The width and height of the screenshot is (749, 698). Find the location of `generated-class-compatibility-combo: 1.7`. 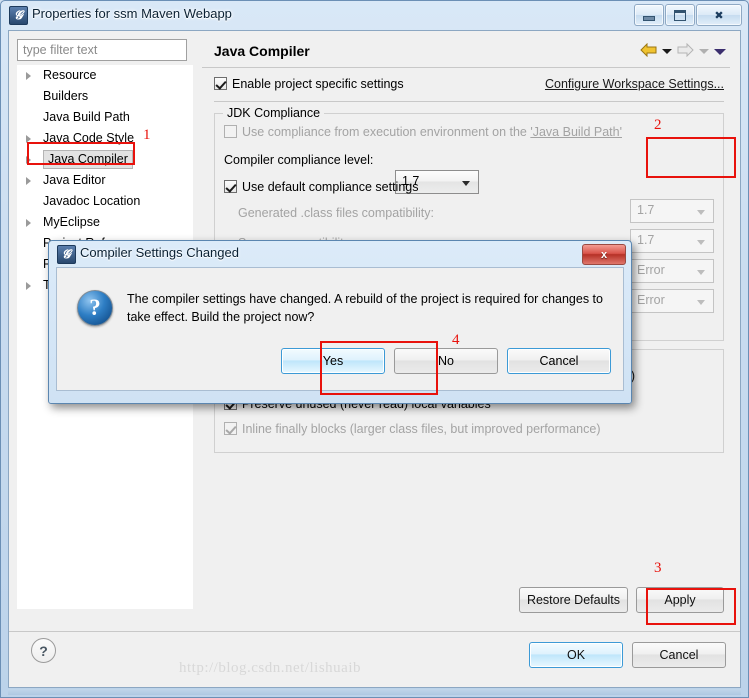

generated-class-compatibility-combo: 1.7 is located at coordinates (672, 211).